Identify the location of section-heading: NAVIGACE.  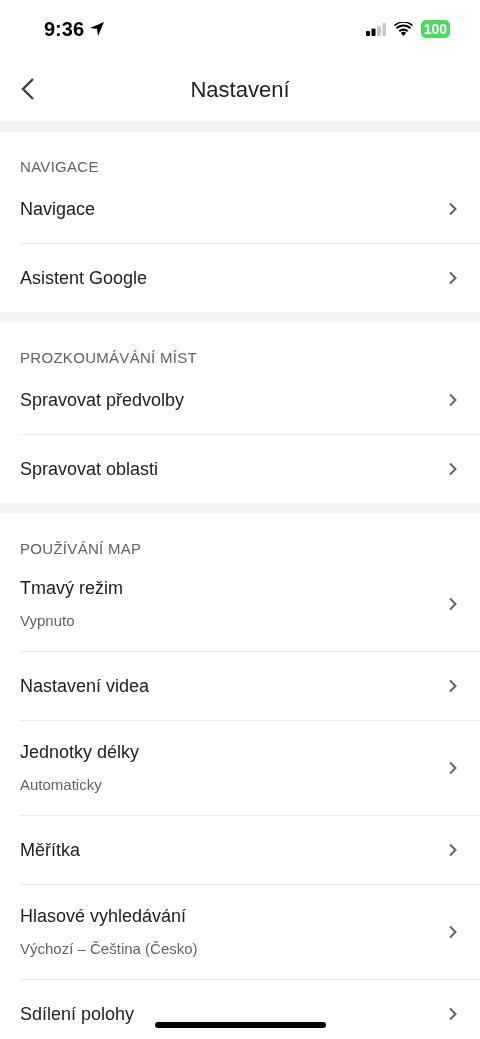
(59, 166).